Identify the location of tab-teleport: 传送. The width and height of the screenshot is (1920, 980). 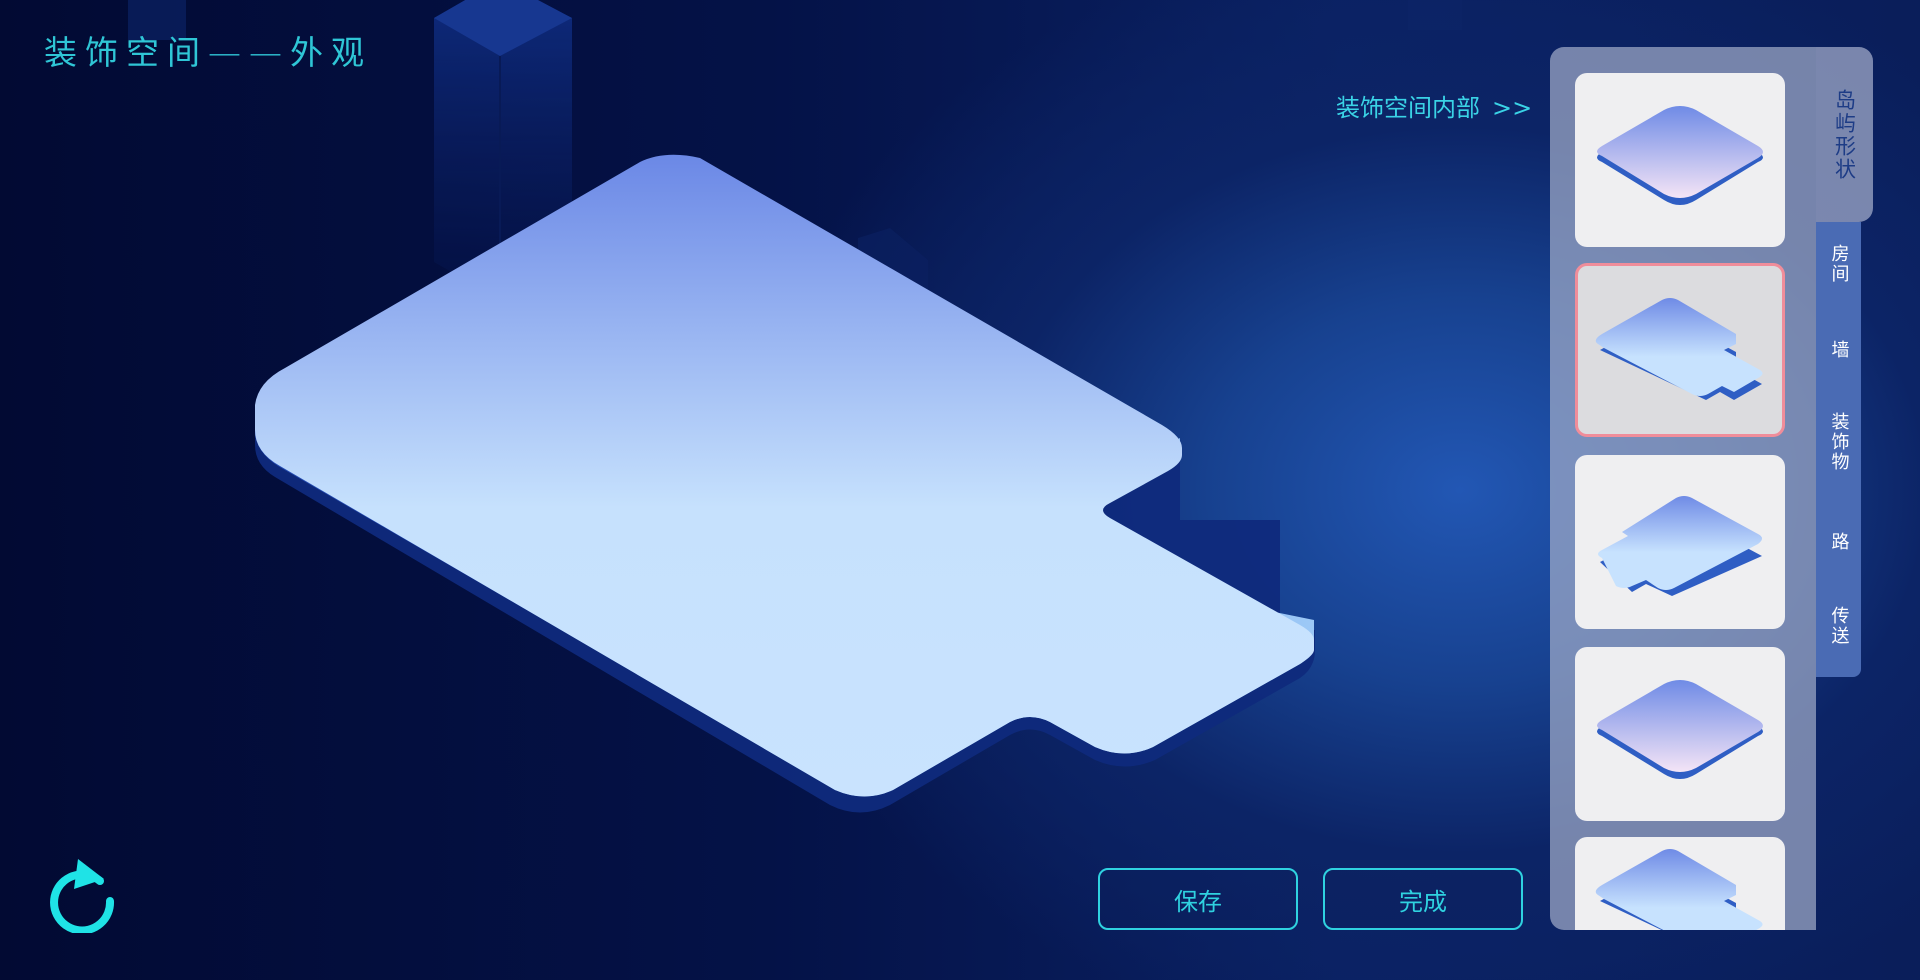
(1838, 626).